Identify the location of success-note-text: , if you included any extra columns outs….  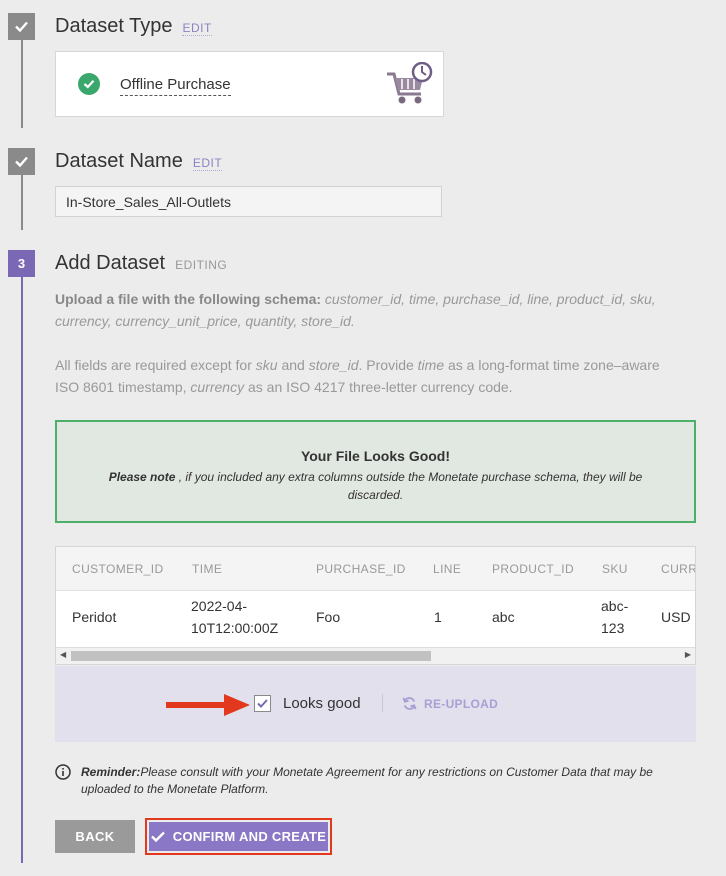
(409, 486).